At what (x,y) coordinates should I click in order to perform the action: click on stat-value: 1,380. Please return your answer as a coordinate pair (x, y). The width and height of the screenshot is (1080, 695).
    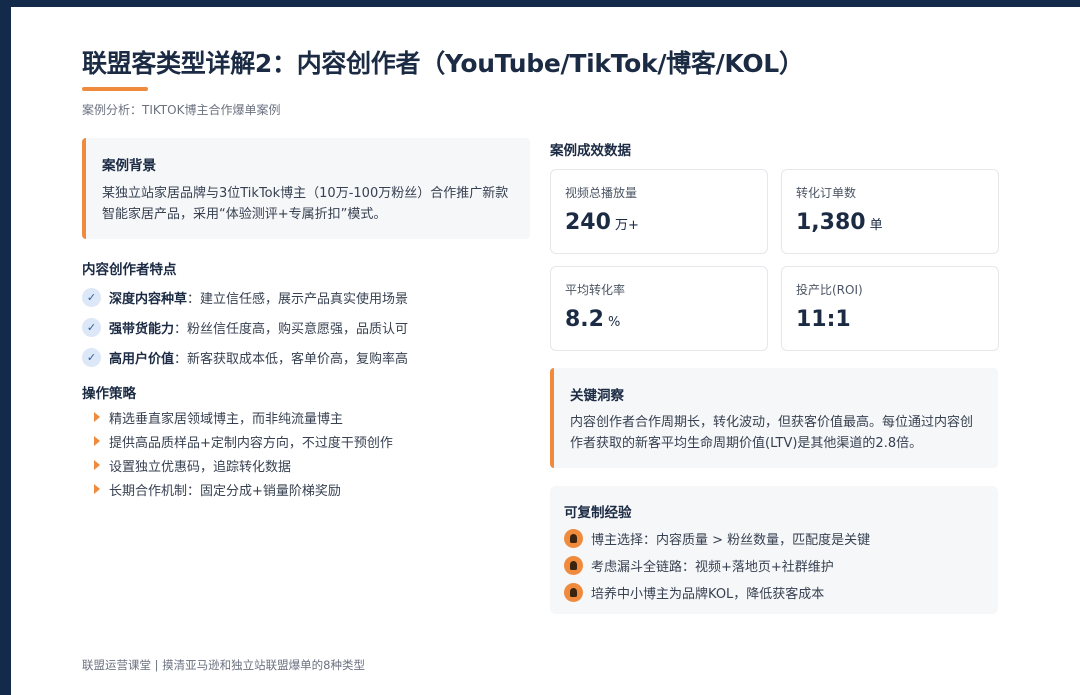
    Looking at the image, I should click on (831, 222).